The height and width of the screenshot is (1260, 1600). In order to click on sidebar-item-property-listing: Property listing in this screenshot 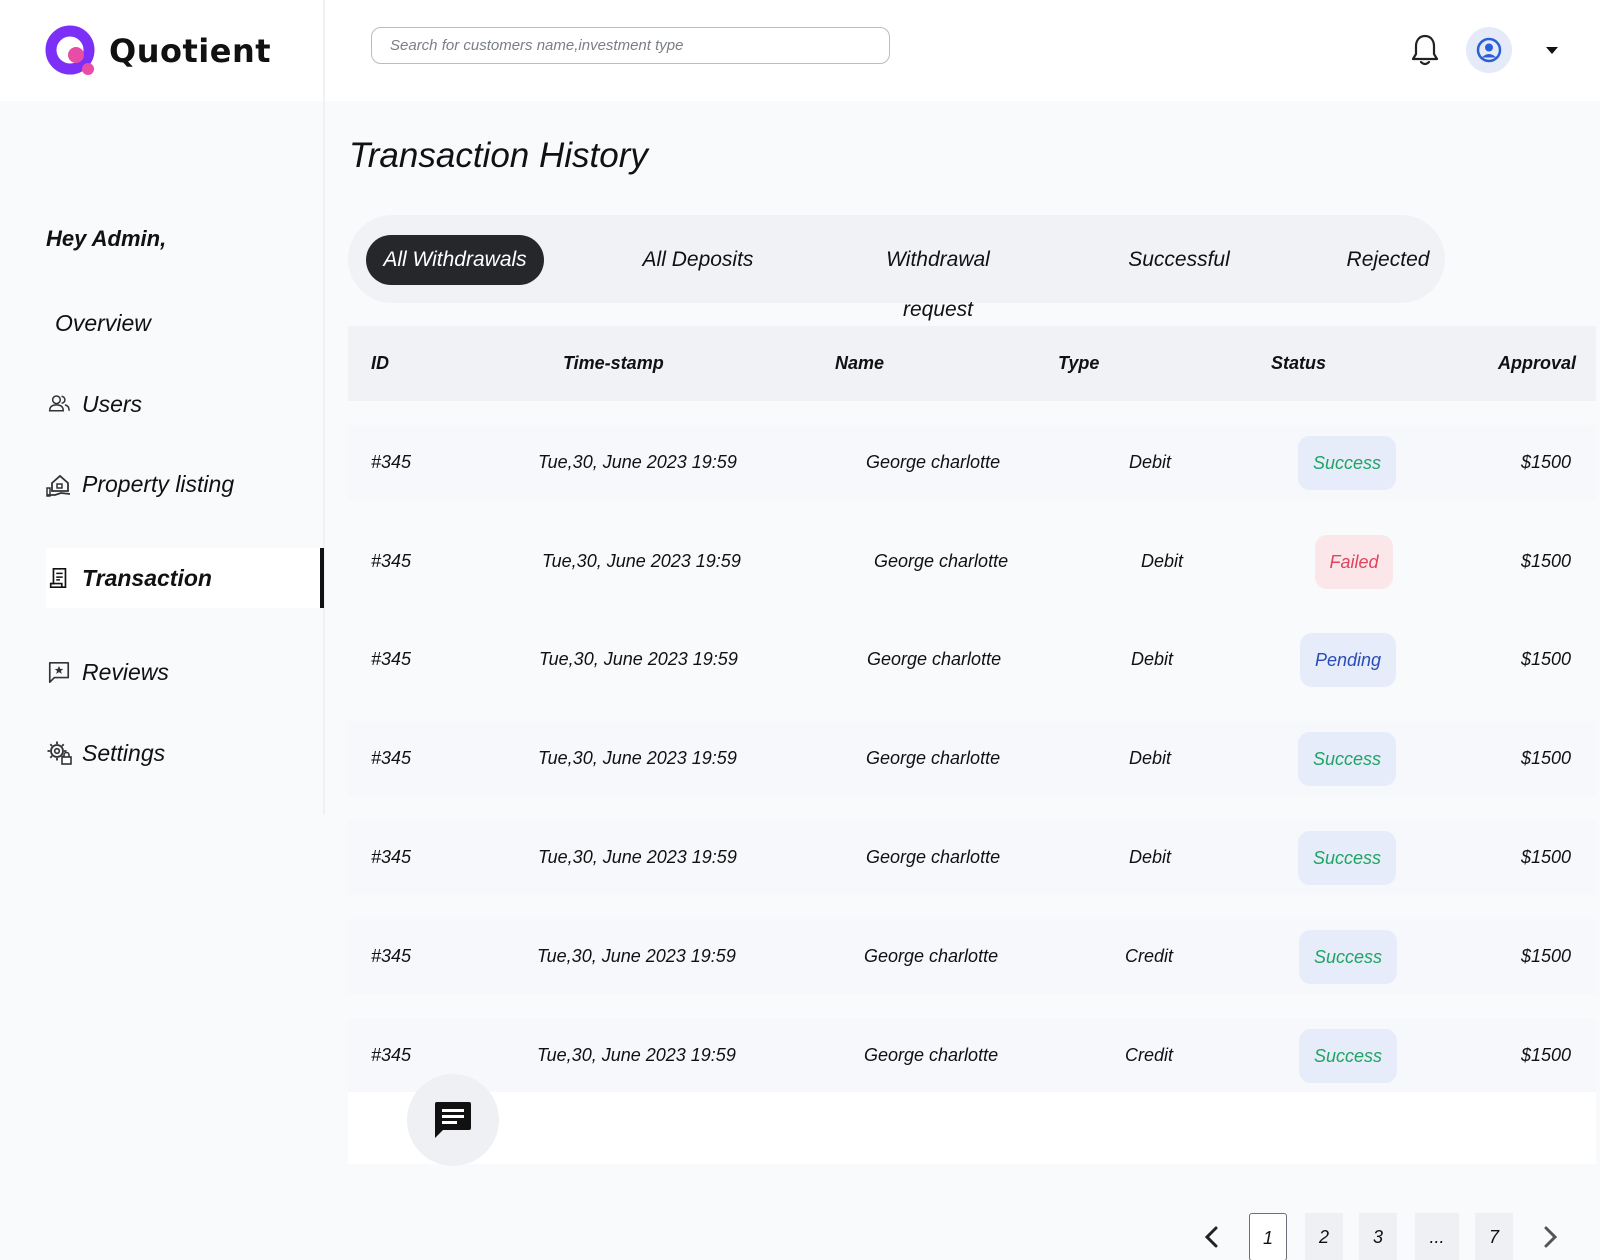, I will do `click(185, 484)`.